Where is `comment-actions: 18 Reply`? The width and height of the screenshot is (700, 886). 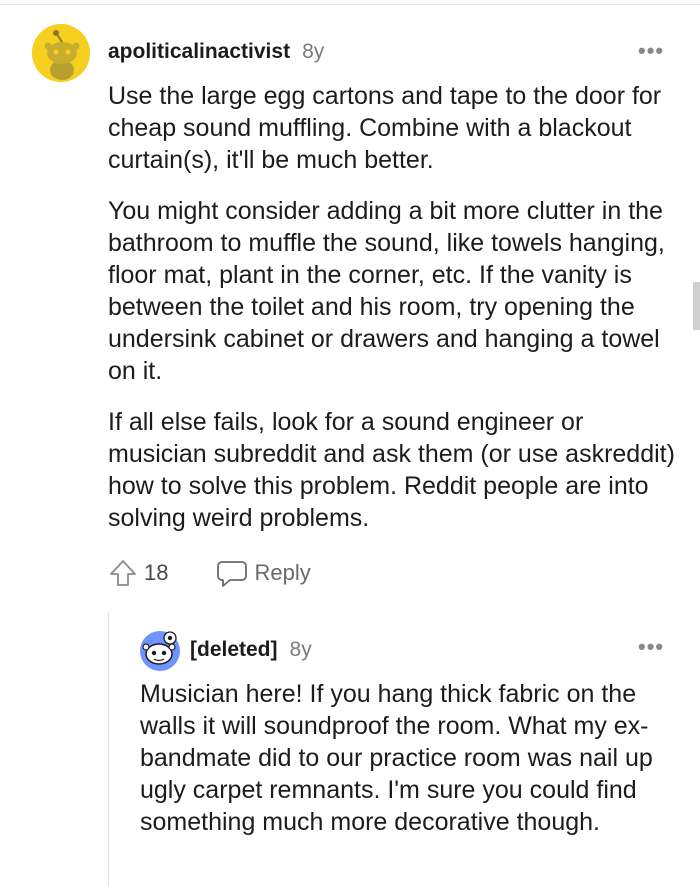 comment-actions: 18 Reply is located at coordinates (209, 573).